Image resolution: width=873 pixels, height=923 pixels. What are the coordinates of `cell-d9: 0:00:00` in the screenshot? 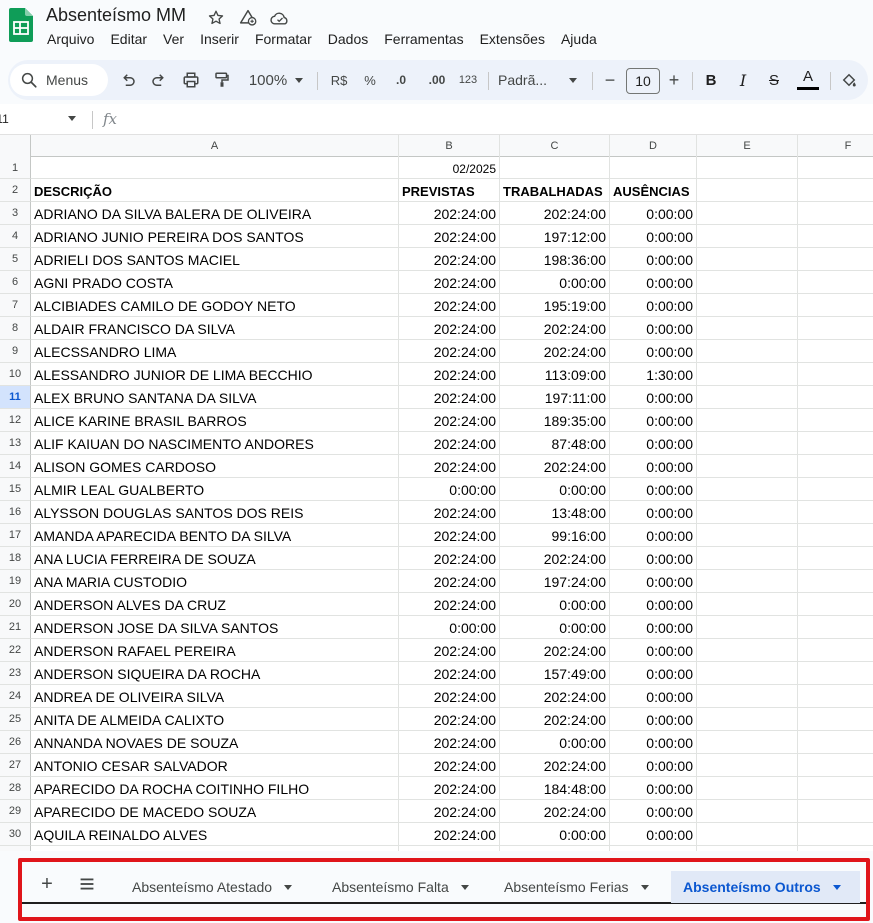 It's located at (653, 351).